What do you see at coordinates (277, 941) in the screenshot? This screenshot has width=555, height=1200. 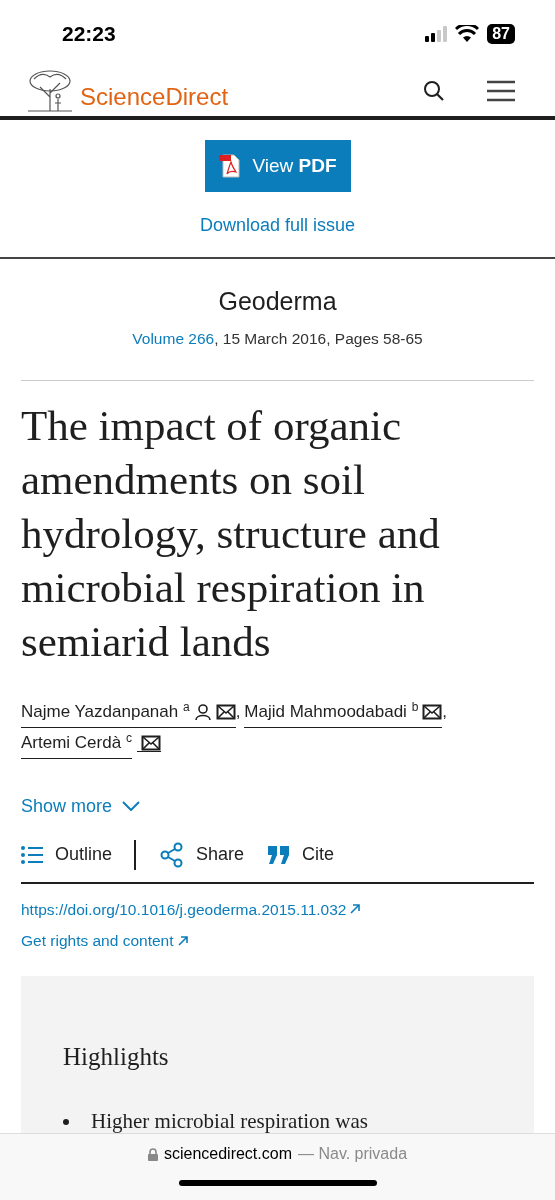 I see `rights-link: Get rights and content` at bounding box center [277, 941].